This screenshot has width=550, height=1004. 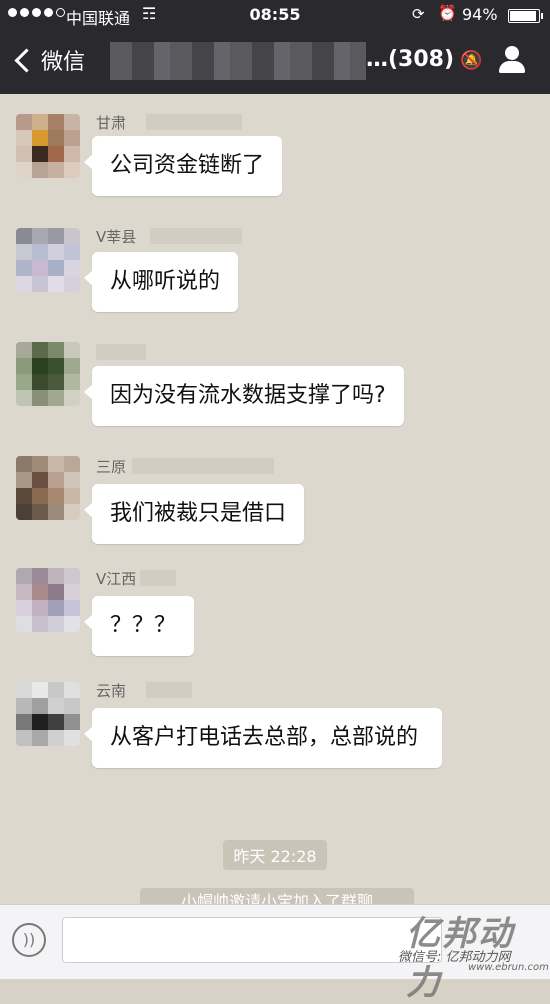 What do you see at coordinates (111, 467) in the screenshot?
I see `sender-name: 三原` at bounding box center [111, 467].